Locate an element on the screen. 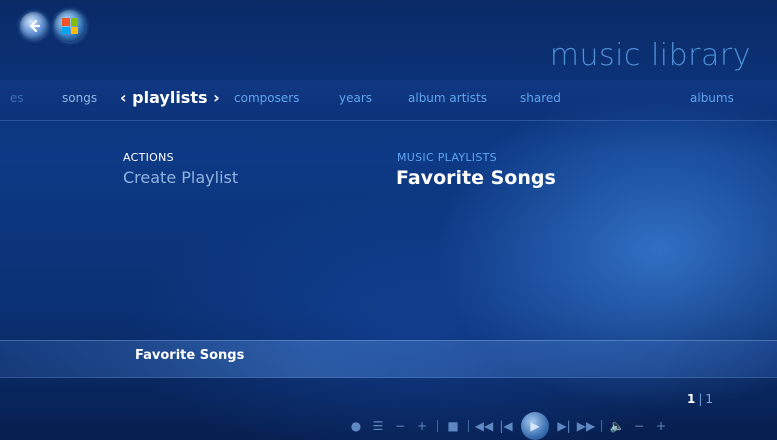 The image size is (777, 440). page-counter: 1 | 1 is located at coordinates (700, 399).